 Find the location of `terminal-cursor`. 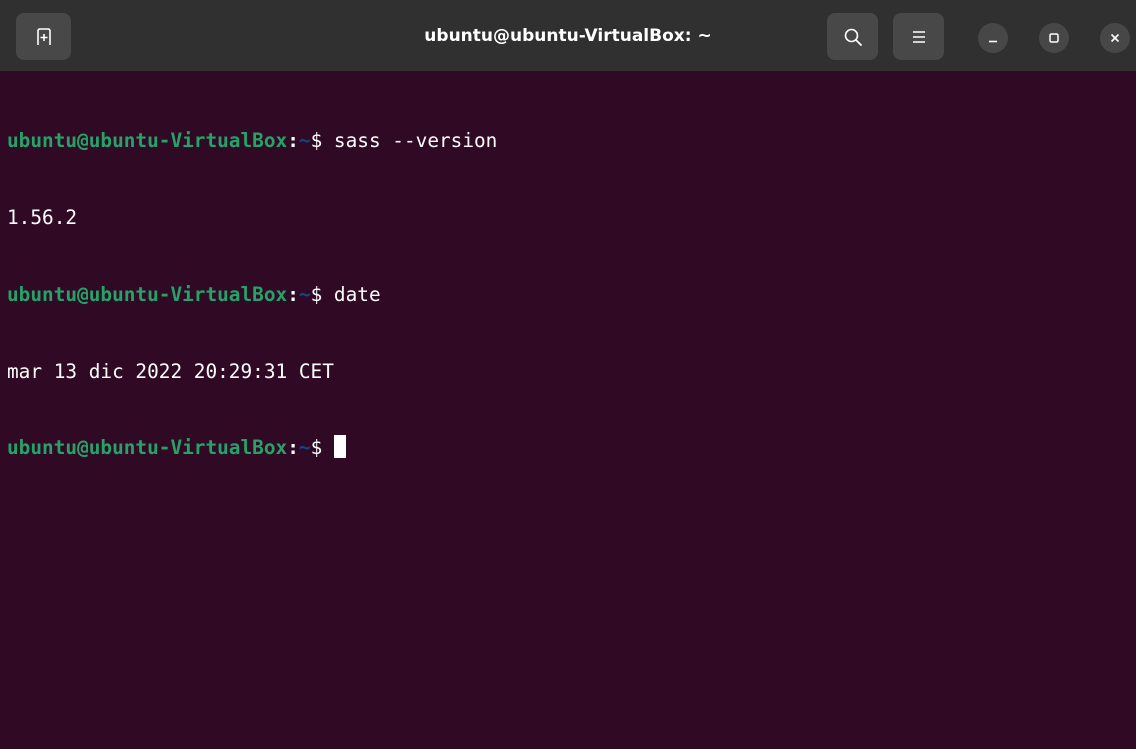

terminal-cursor is located at coordinates (339, 447).